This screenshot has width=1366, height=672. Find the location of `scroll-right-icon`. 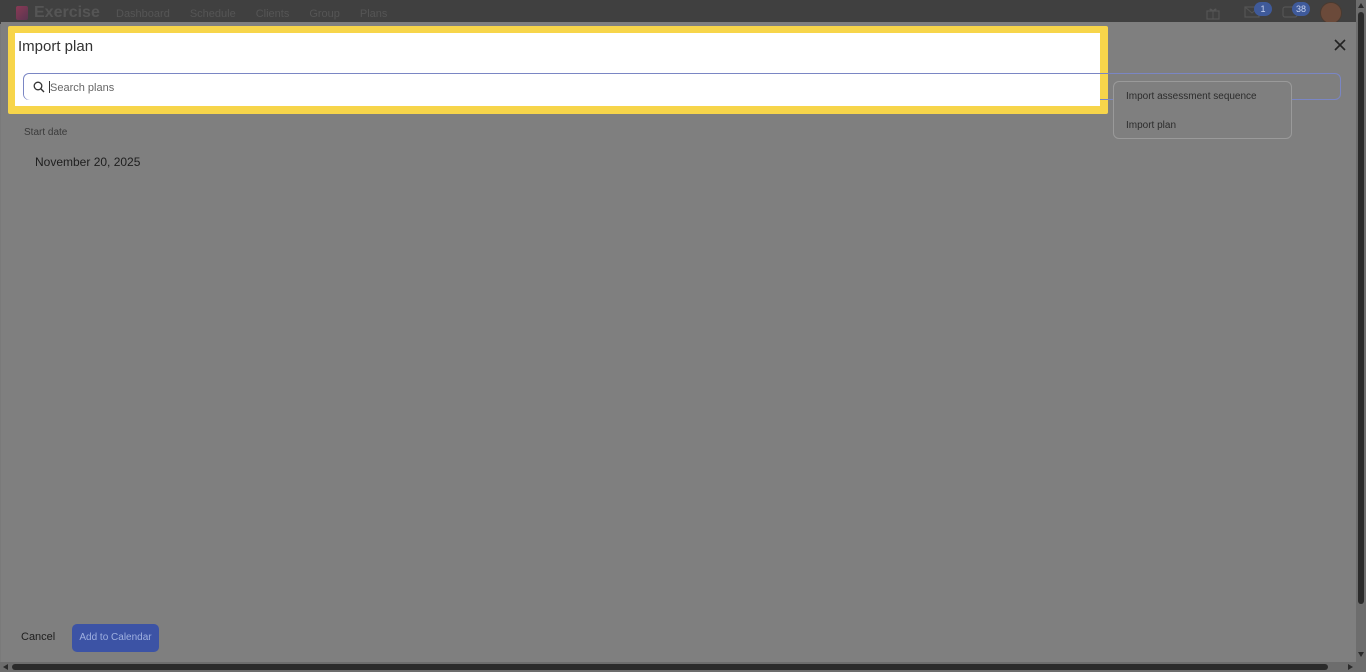

scroll-right-icon is located at coordinates (1350, 667).